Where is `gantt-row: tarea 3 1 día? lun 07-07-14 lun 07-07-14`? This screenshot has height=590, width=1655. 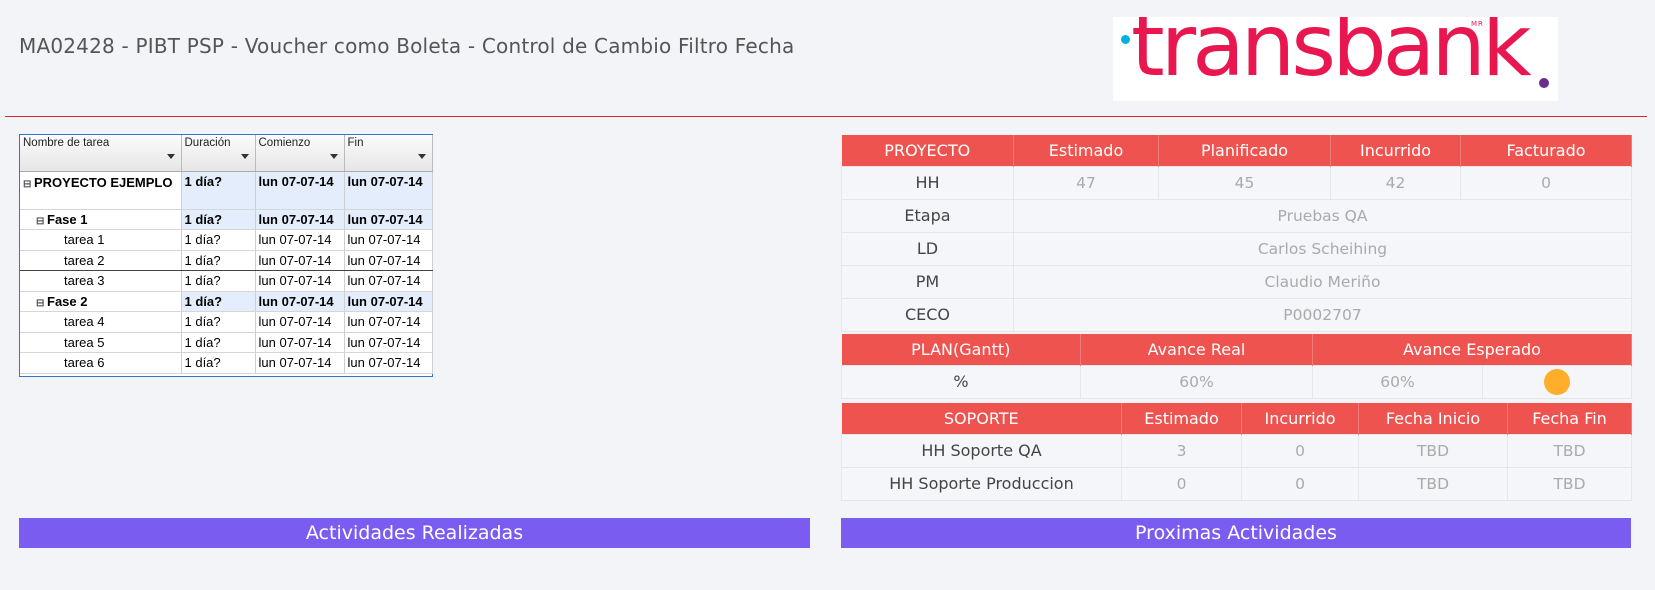 gantt-row: tarea 3 1 día? lun 07-07-14 lun 07-07-14 is located at coordinates (226, 281).